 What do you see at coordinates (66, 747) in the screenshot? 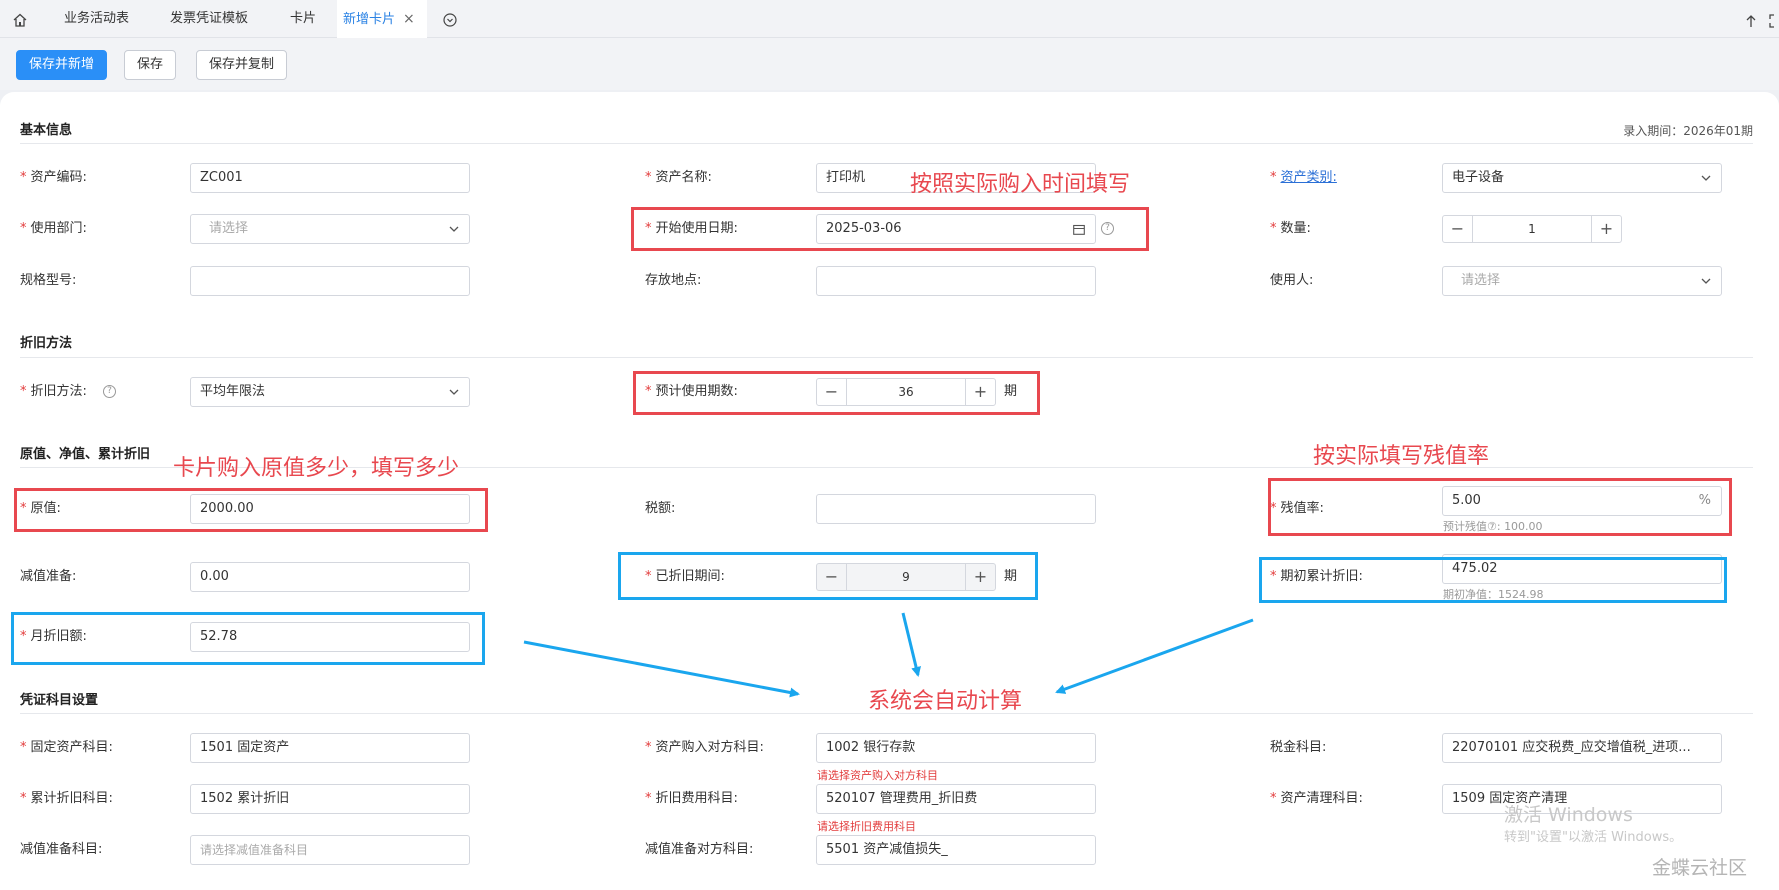
I see `fa-account-label: * 固定资产科目:` at bounding box center [66, 747].